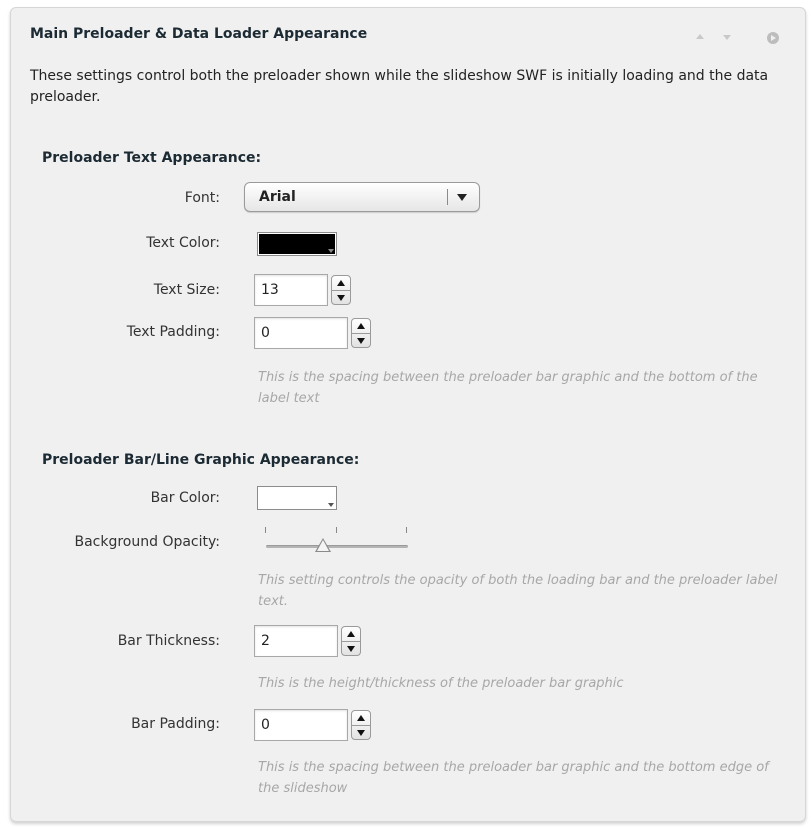  I want to click on bar-color-label: Bar Color:, so click(185, 498).